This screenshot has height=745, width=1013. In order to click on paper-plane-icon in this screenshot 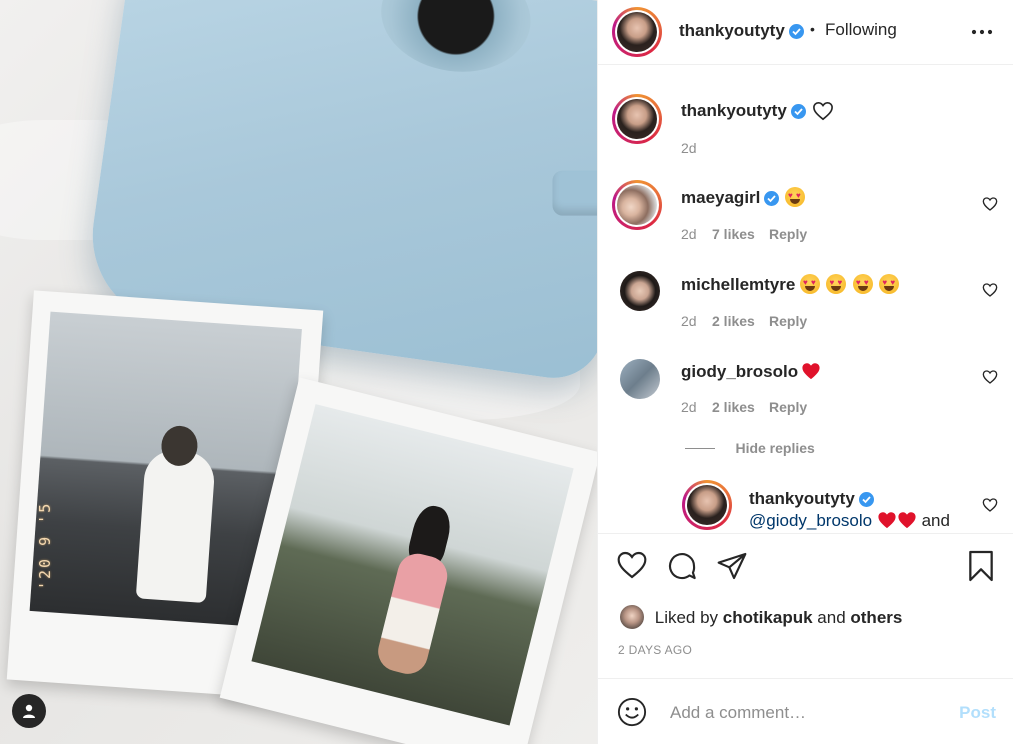, I will do `click(732, 566)`.